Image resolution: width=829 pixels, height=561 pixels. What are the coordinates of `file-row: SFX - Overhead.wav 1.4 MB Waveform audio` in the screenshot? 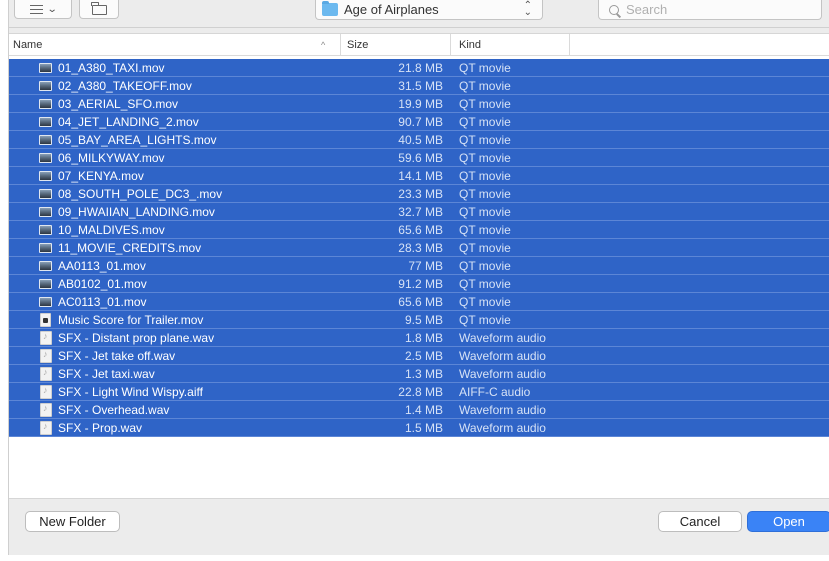 It's located at (419, 410).